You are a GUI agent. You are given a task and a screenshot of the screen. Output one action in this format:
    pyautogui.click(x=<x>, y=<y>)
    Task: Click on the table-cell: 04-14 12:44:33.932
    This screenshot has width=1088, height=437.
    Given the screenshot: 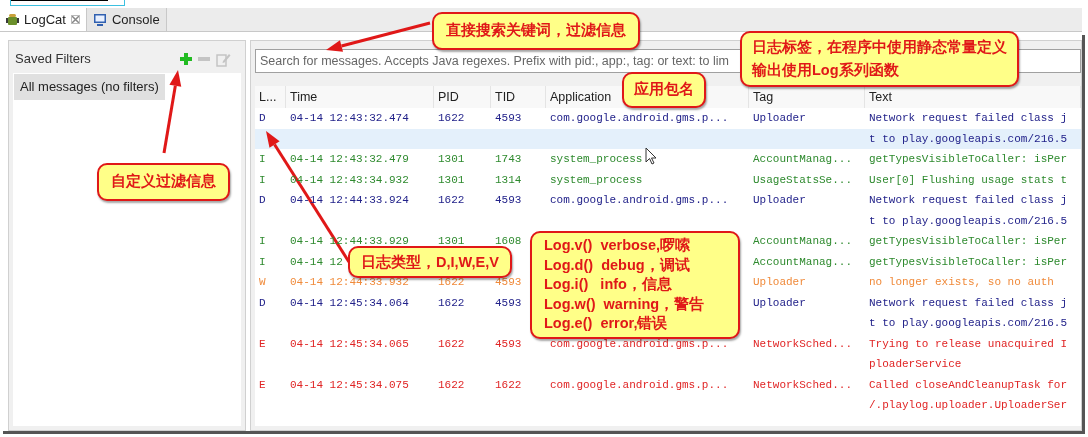 What is the action you would take?
    pyautogui.click(x=349, y=282)
    